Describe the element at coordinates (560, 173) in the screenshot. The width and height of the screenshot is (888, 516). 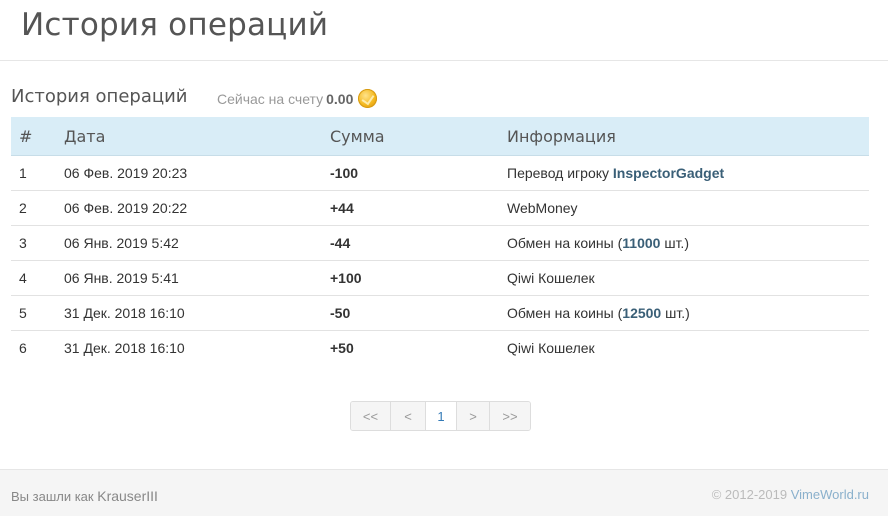
I see `info-text: Перевод игроку` at that location.